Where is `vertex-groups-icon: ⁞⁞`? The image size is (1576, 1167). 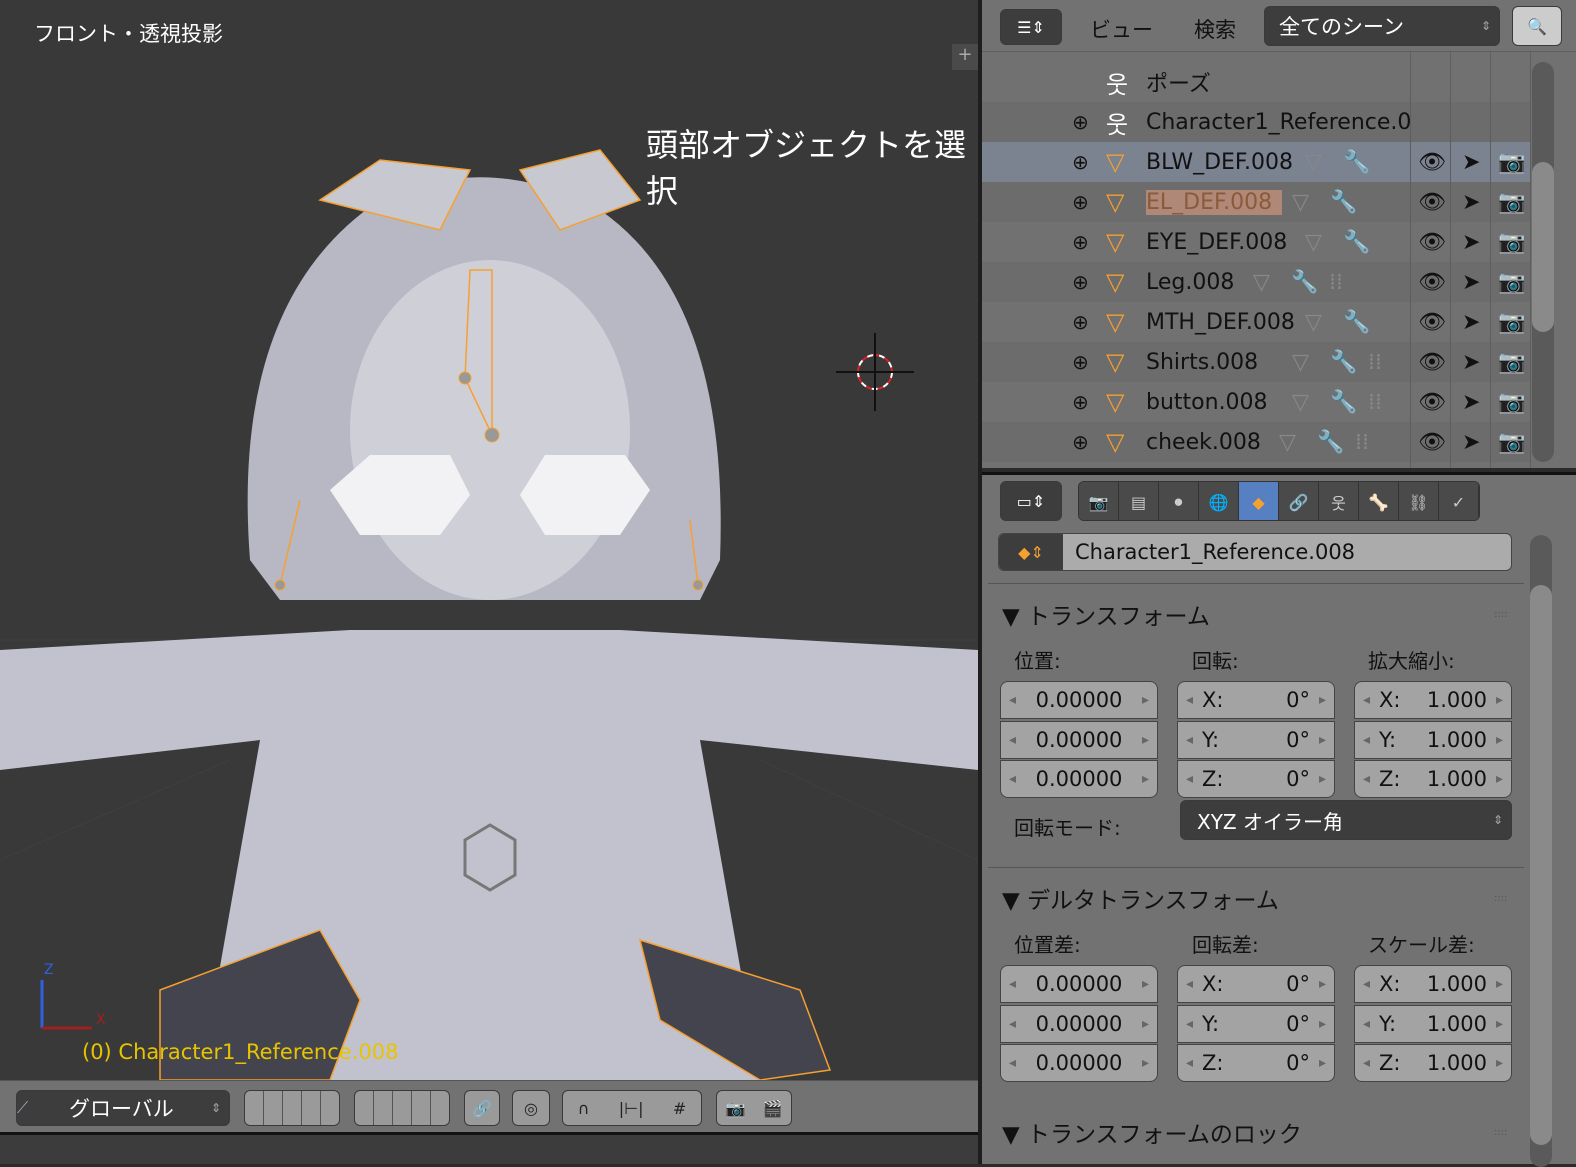 vertex-groups-icon: ⁞⁞ is located at coordinates (1375, 402).